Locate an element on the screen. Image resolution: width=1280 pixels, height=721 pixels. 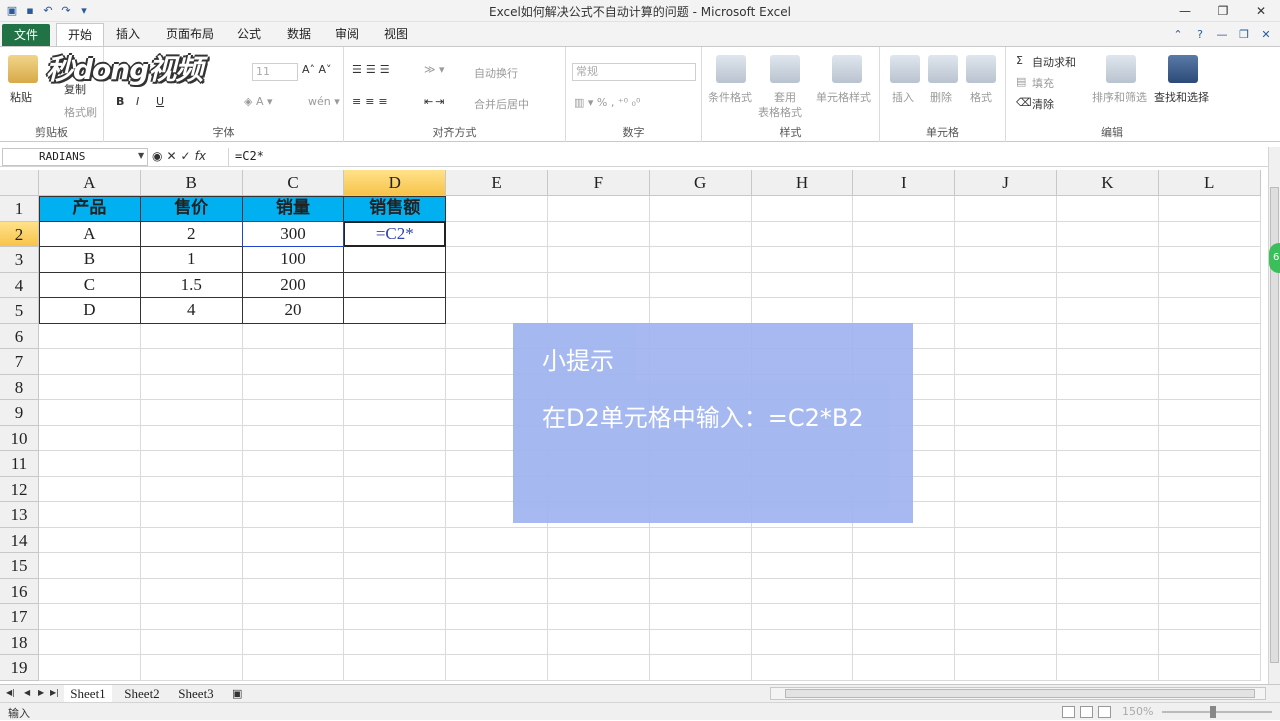
vertical-align-icons: ☰☰☰ is located at coordinates (373, 69).